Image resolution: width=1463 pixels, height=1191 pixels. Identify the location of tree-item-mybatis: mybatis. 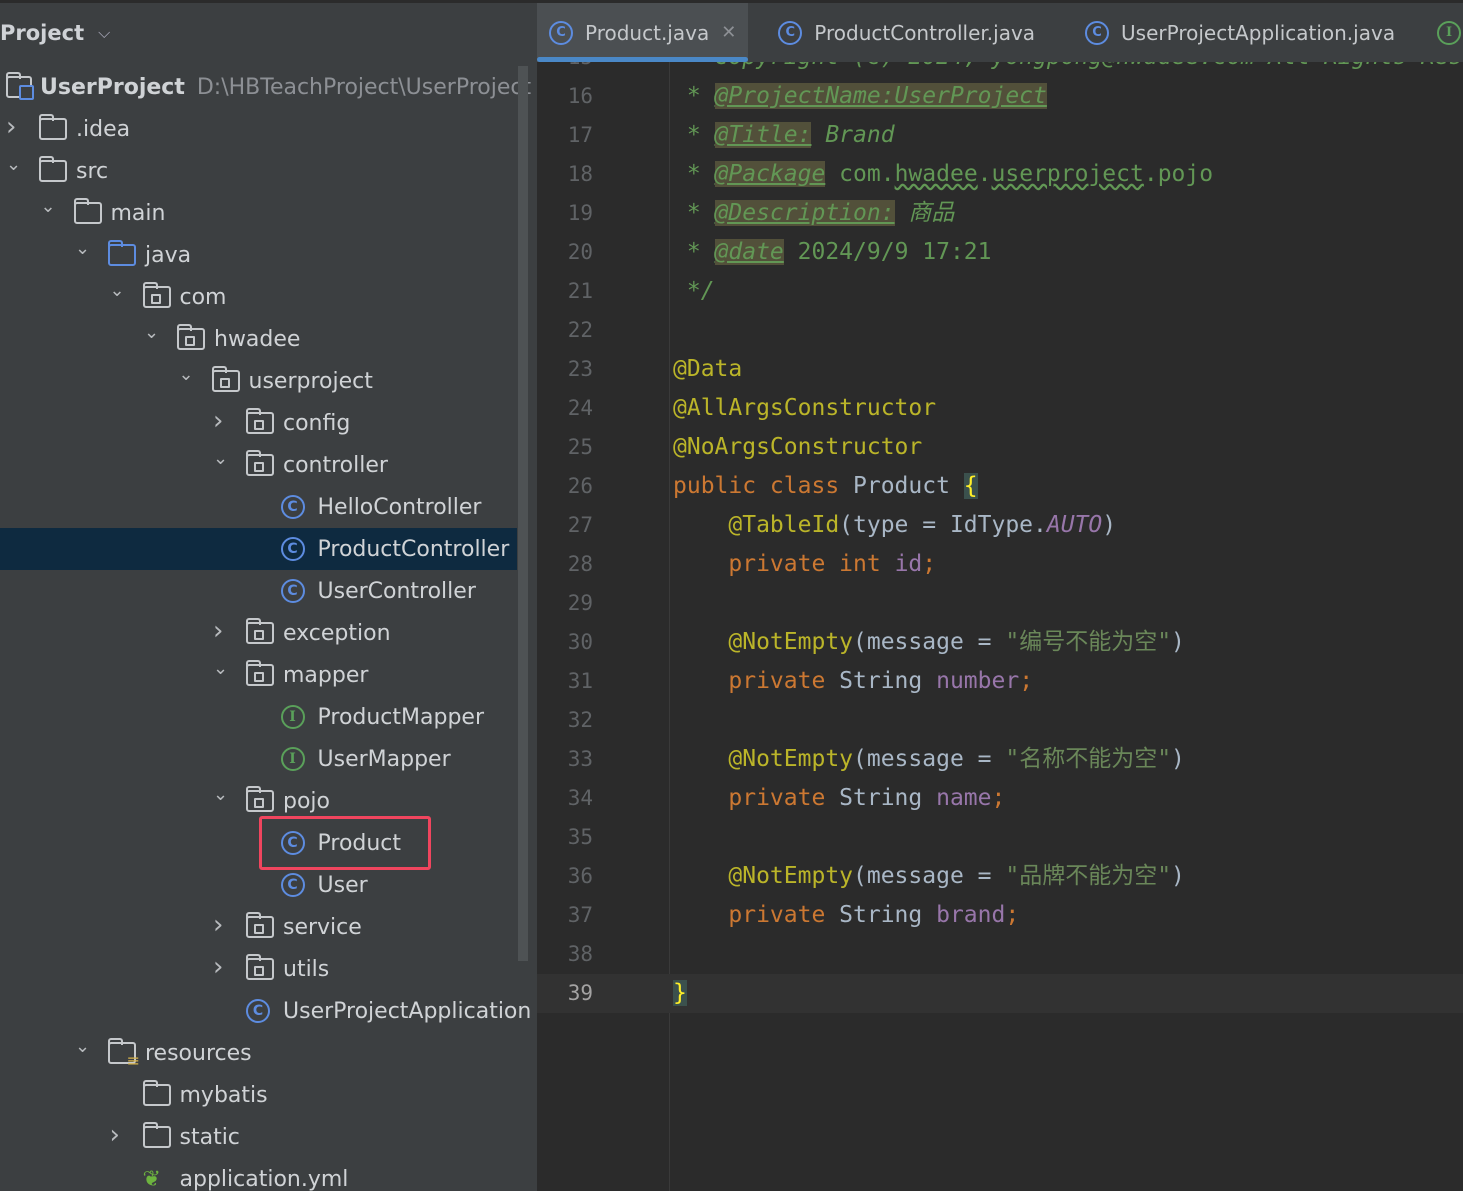
(258, 1095).